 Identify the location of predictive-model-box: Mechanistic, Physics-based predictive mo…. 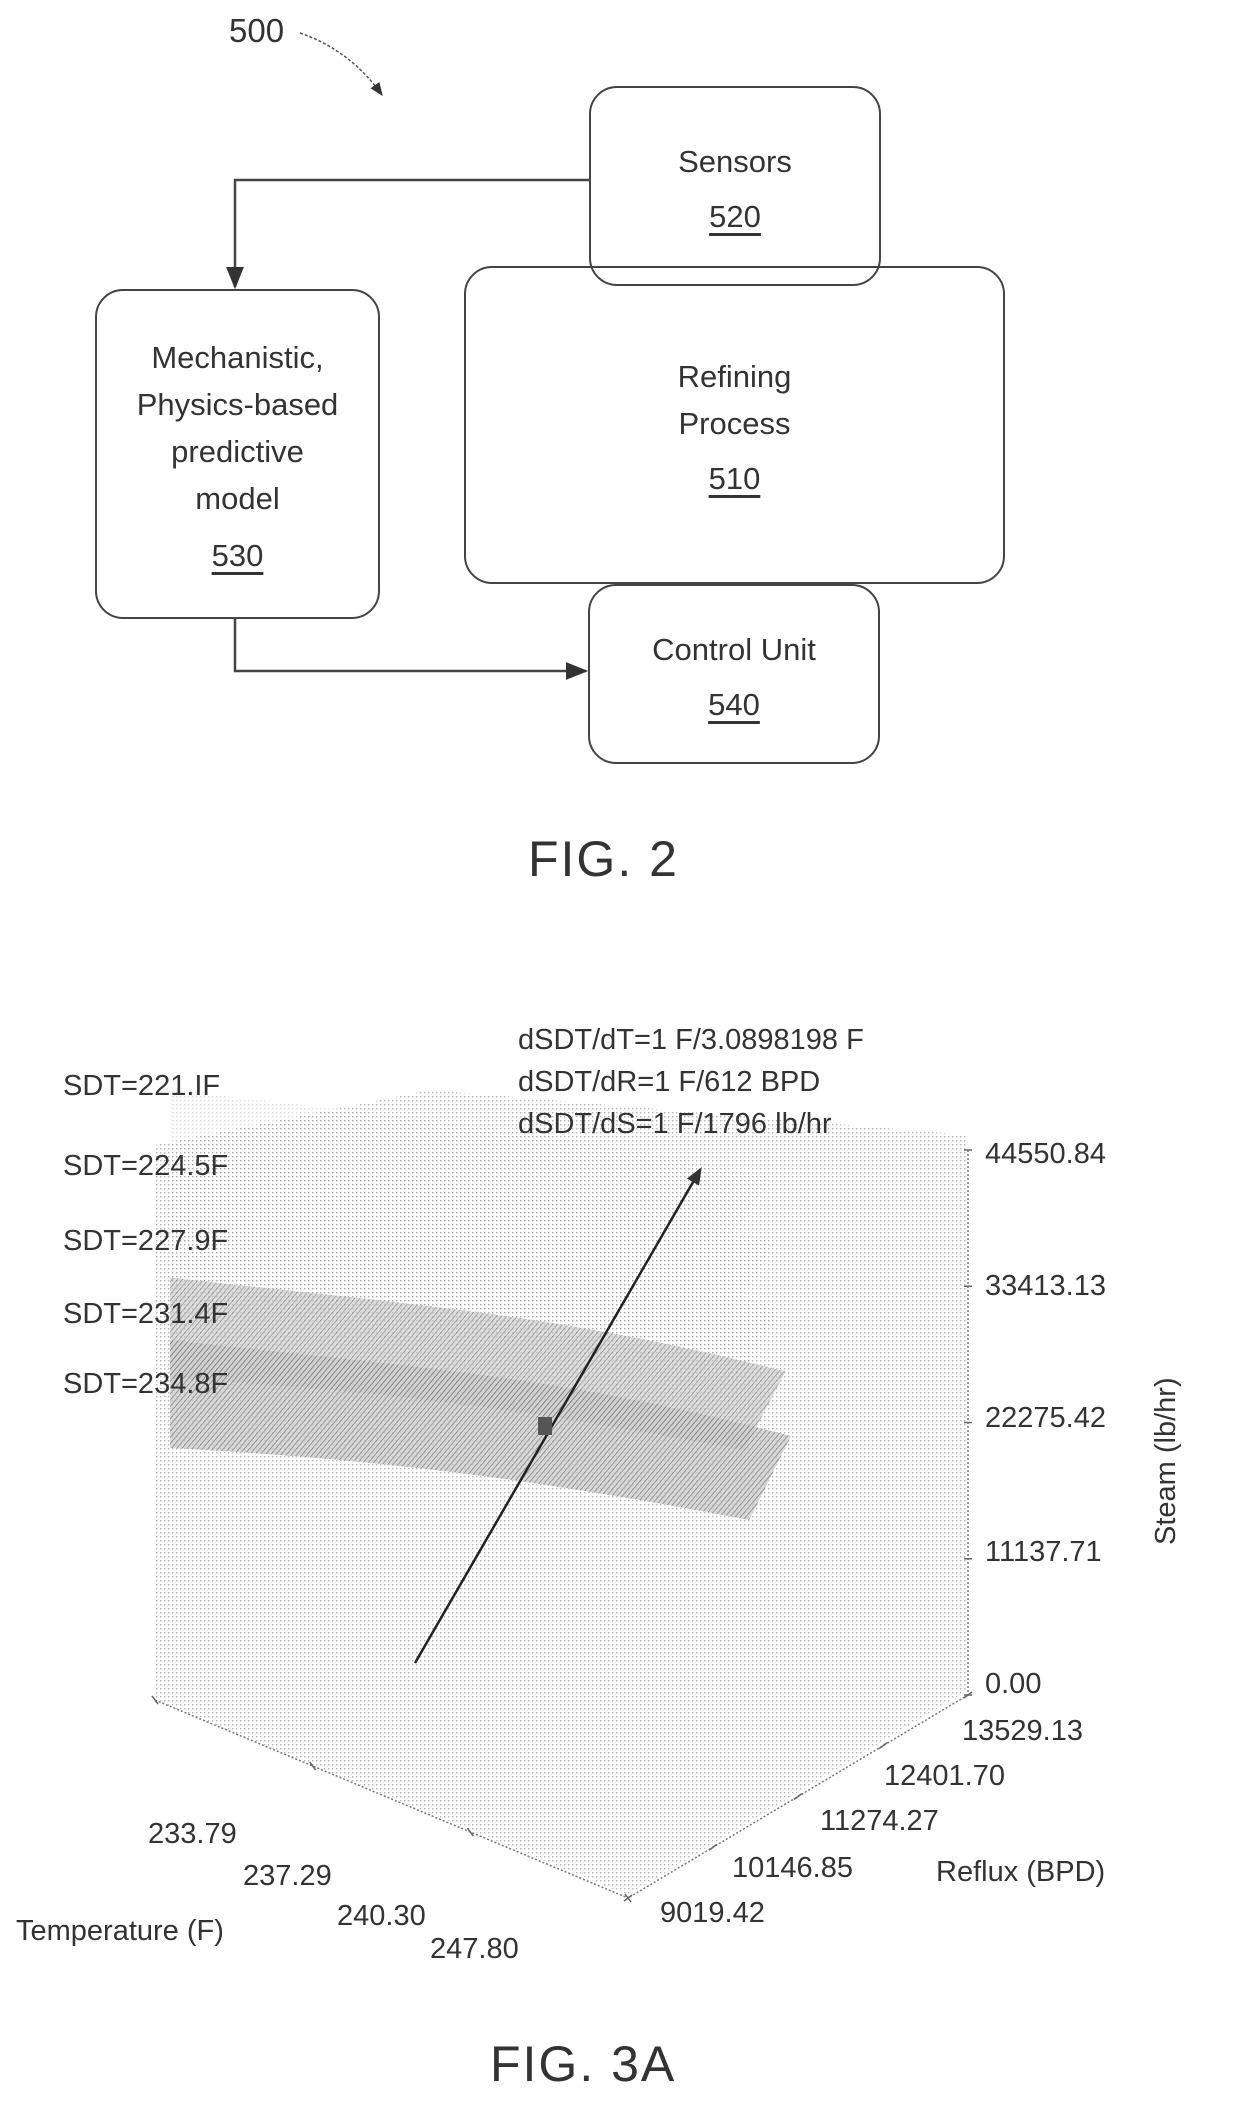
(237, 454).